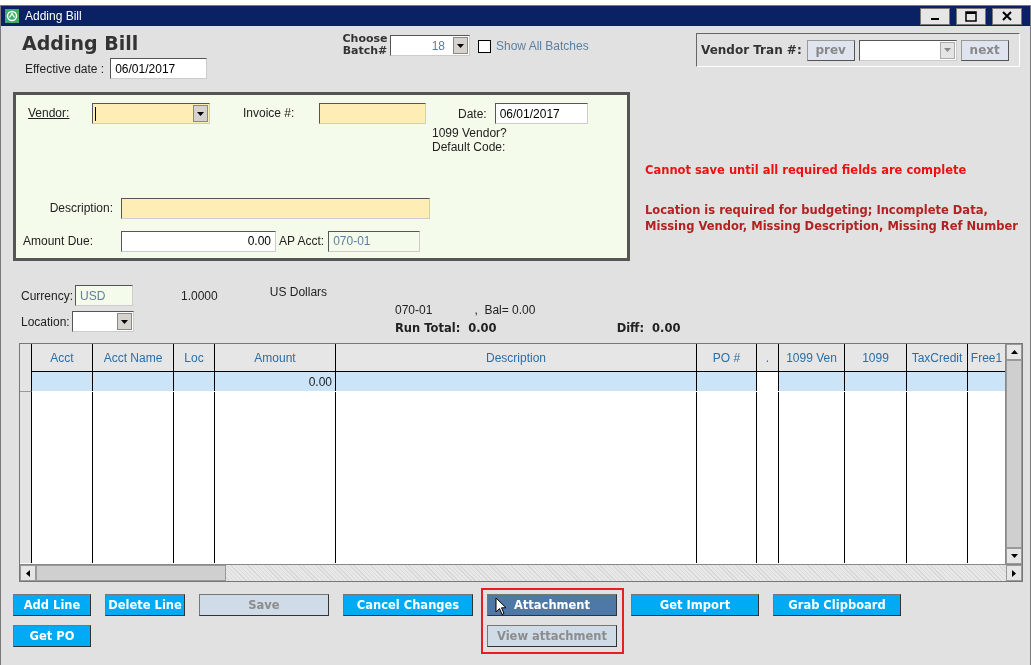 Image resolution: width=1031 pixels, height=665 pixels. Describe the element at coordinates (876, 358) in the screenshot. I see `column-header: 1099` at that location.